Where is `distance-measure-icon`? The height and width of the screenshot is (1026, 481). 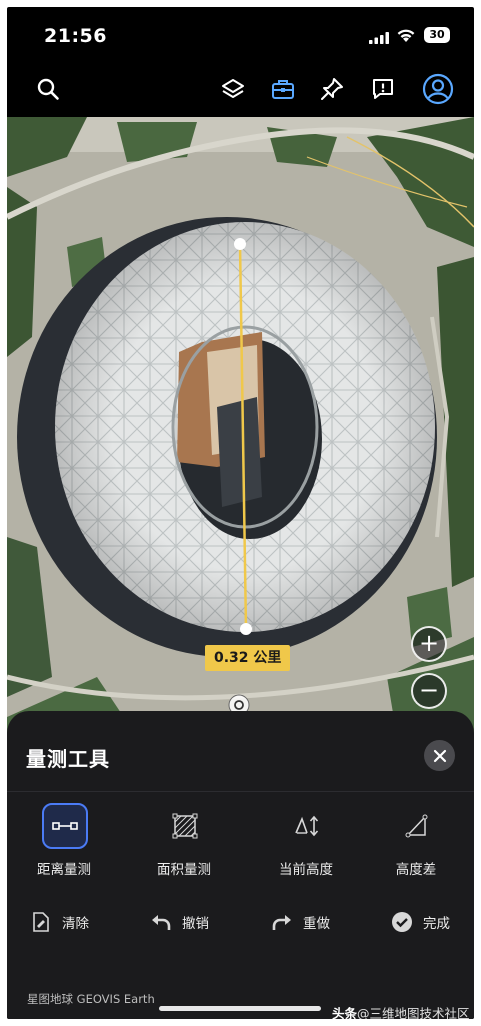
distance-measure-icon is located at coordinates (65, 826).